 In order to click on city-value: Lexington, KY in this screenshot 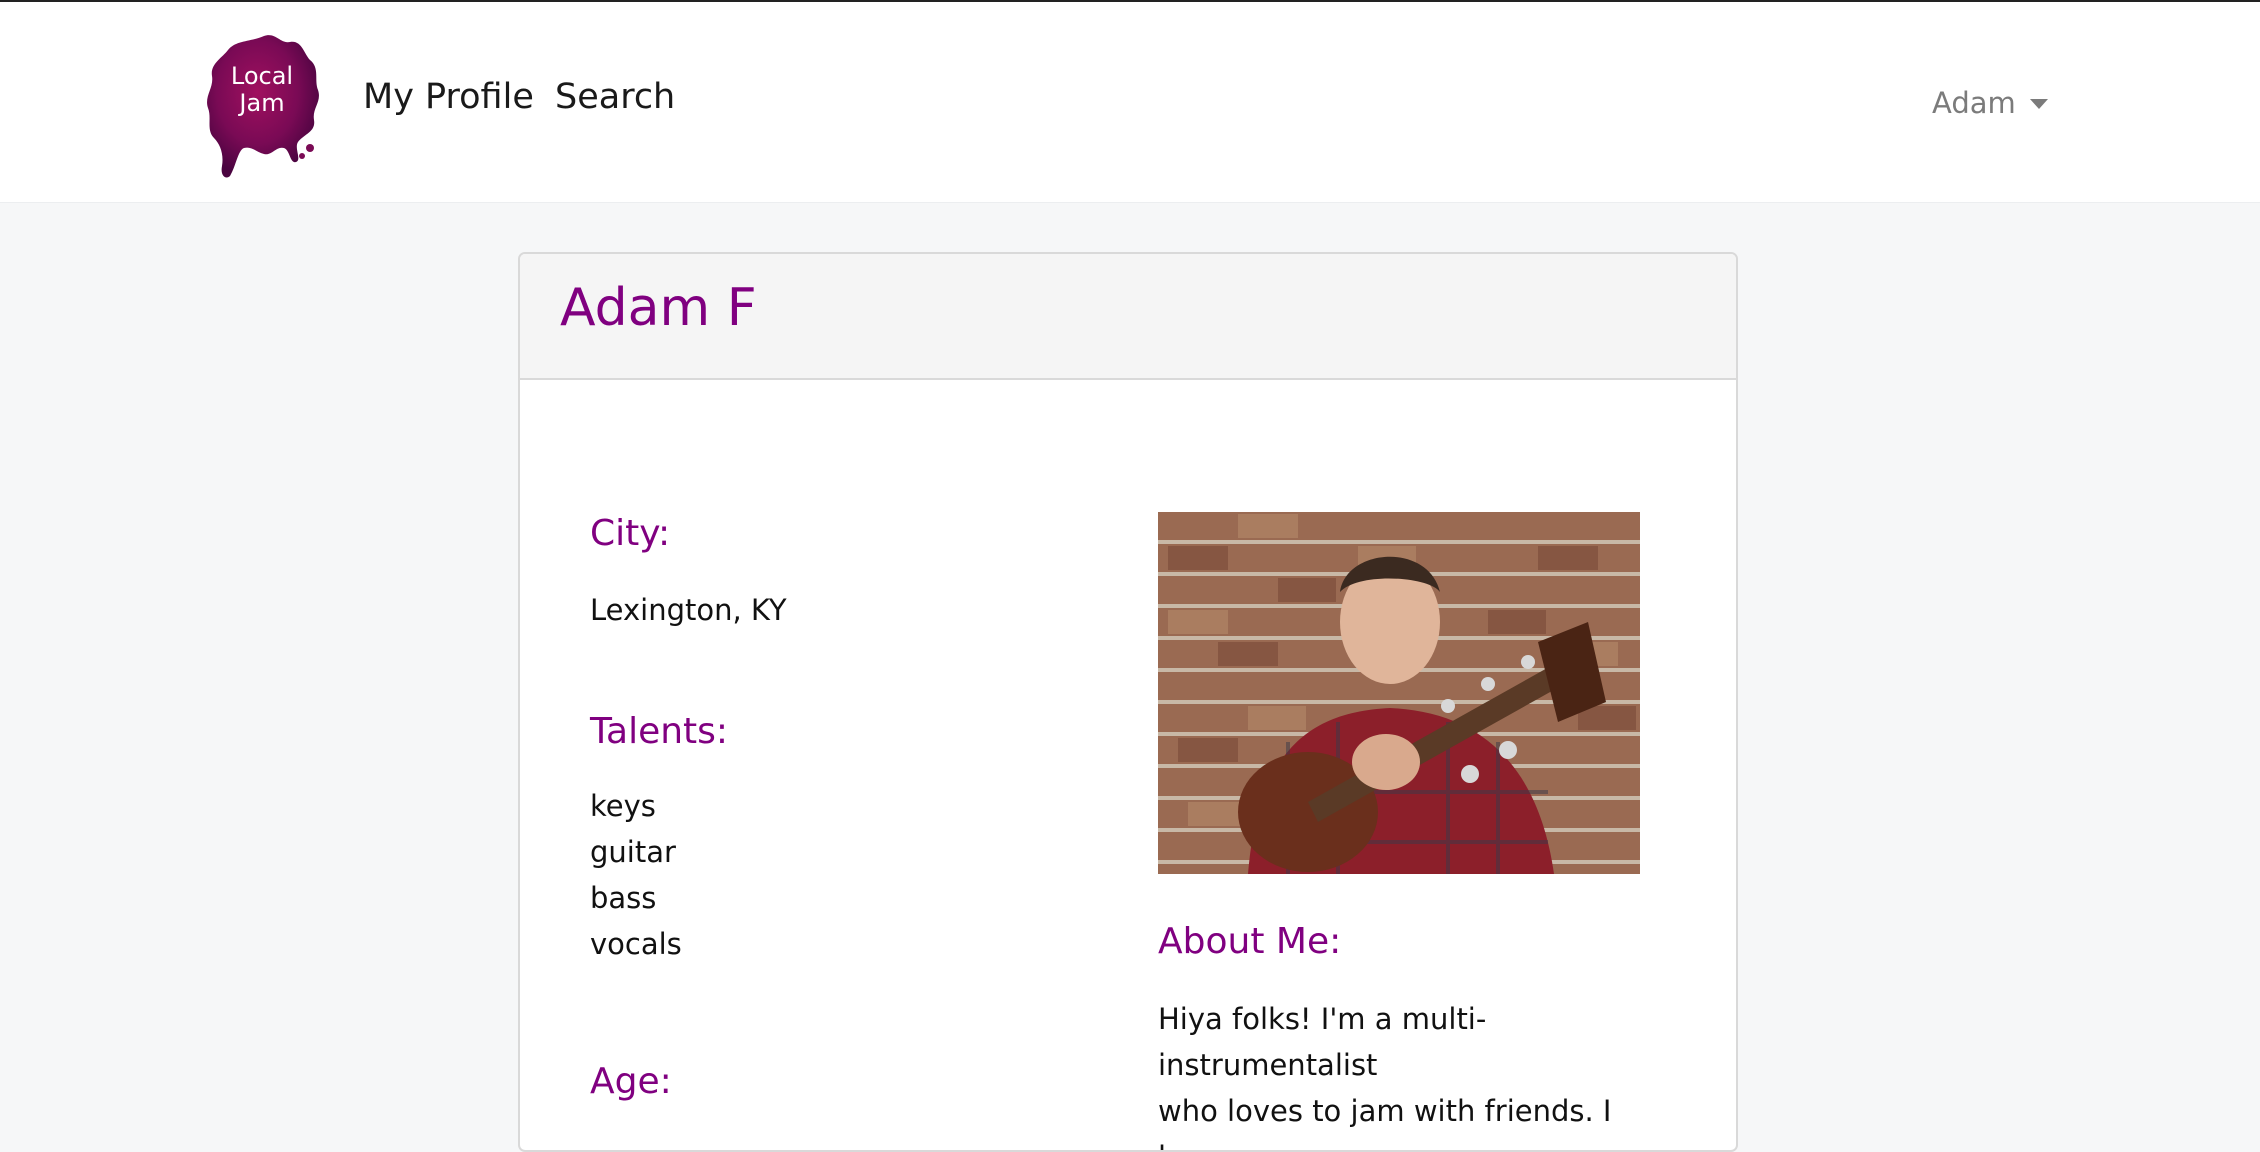, I will do `click(688, 610)`.